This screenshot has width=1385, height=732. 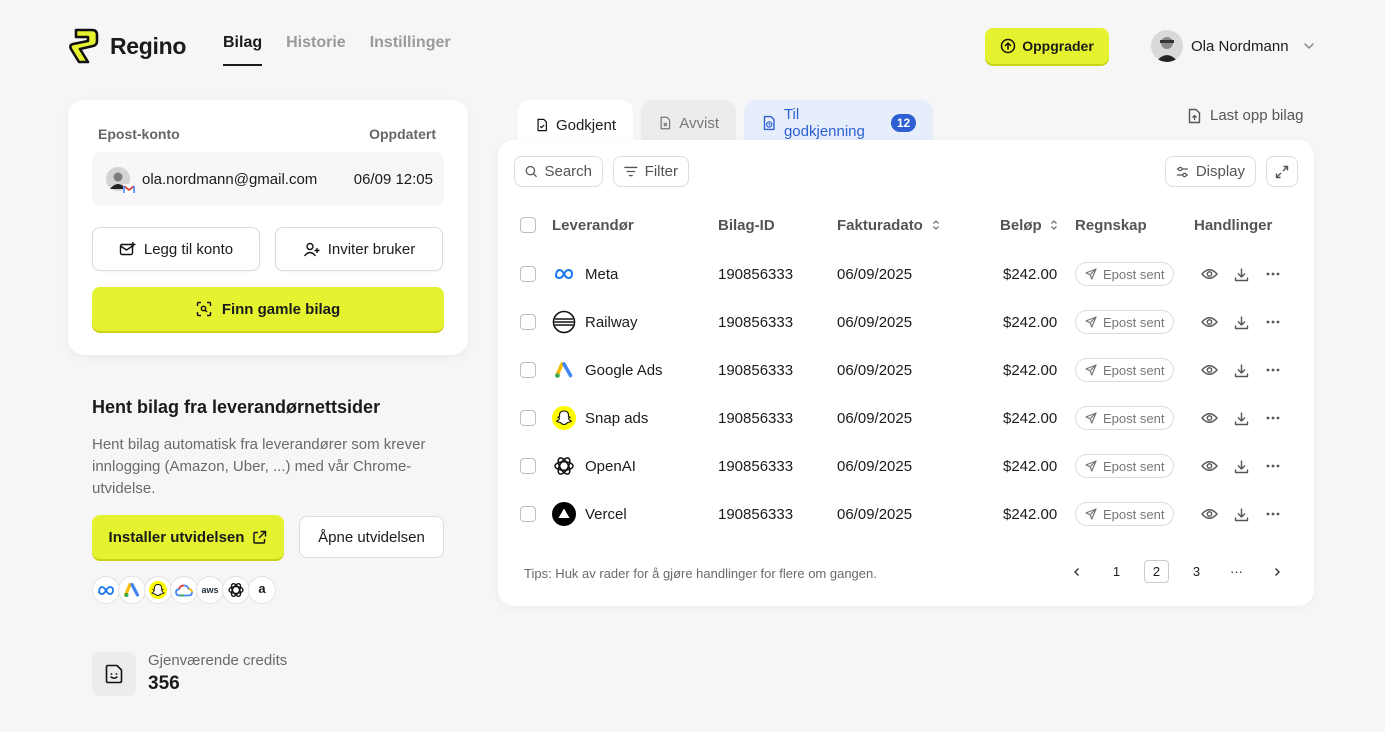 I want to click on upload-receipt-link: Last opp bilag, so click(x=1245, y=115).